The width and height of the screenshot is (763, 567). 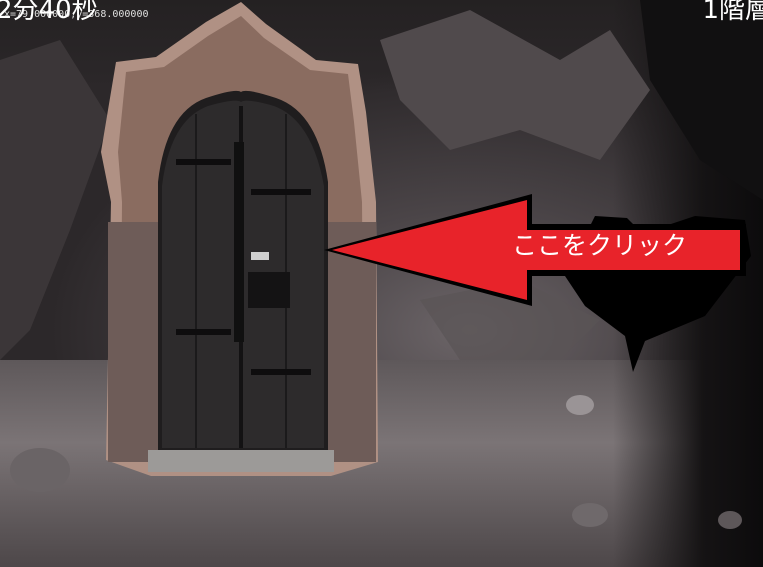 I want to click on floor-level: 1階層, so click(x=732, y=12).